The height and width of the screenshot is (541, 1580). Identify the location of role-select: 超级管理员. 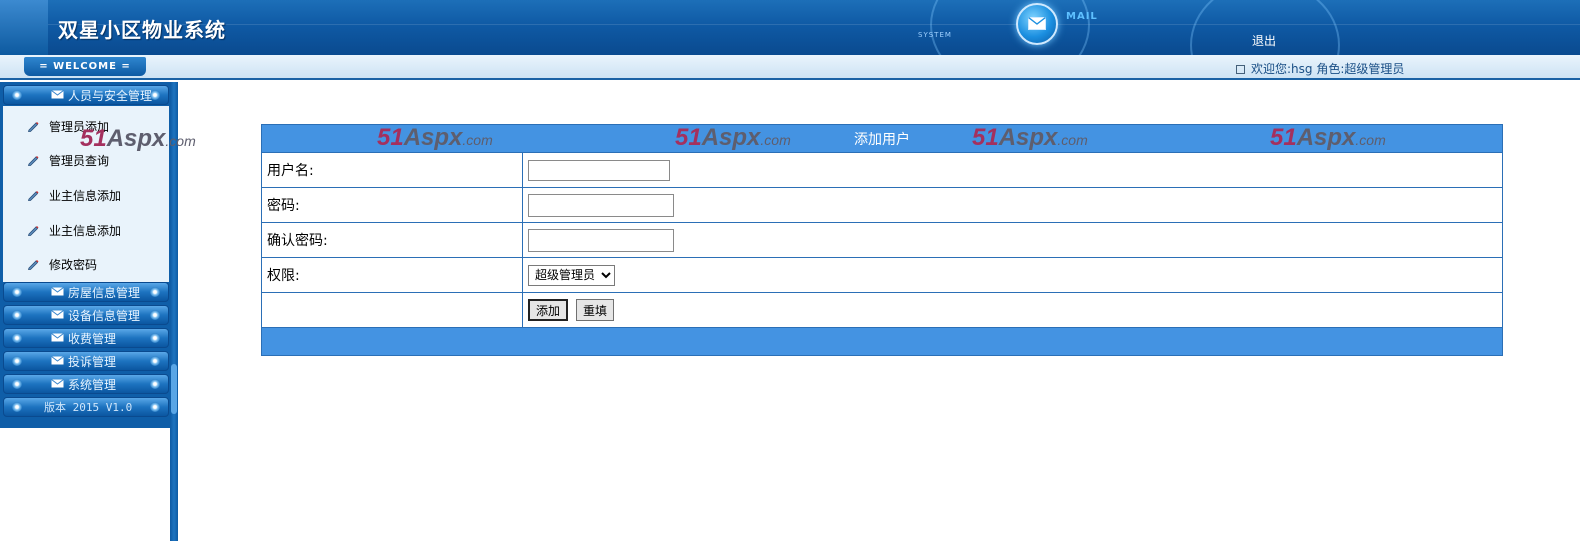
(571, 275).